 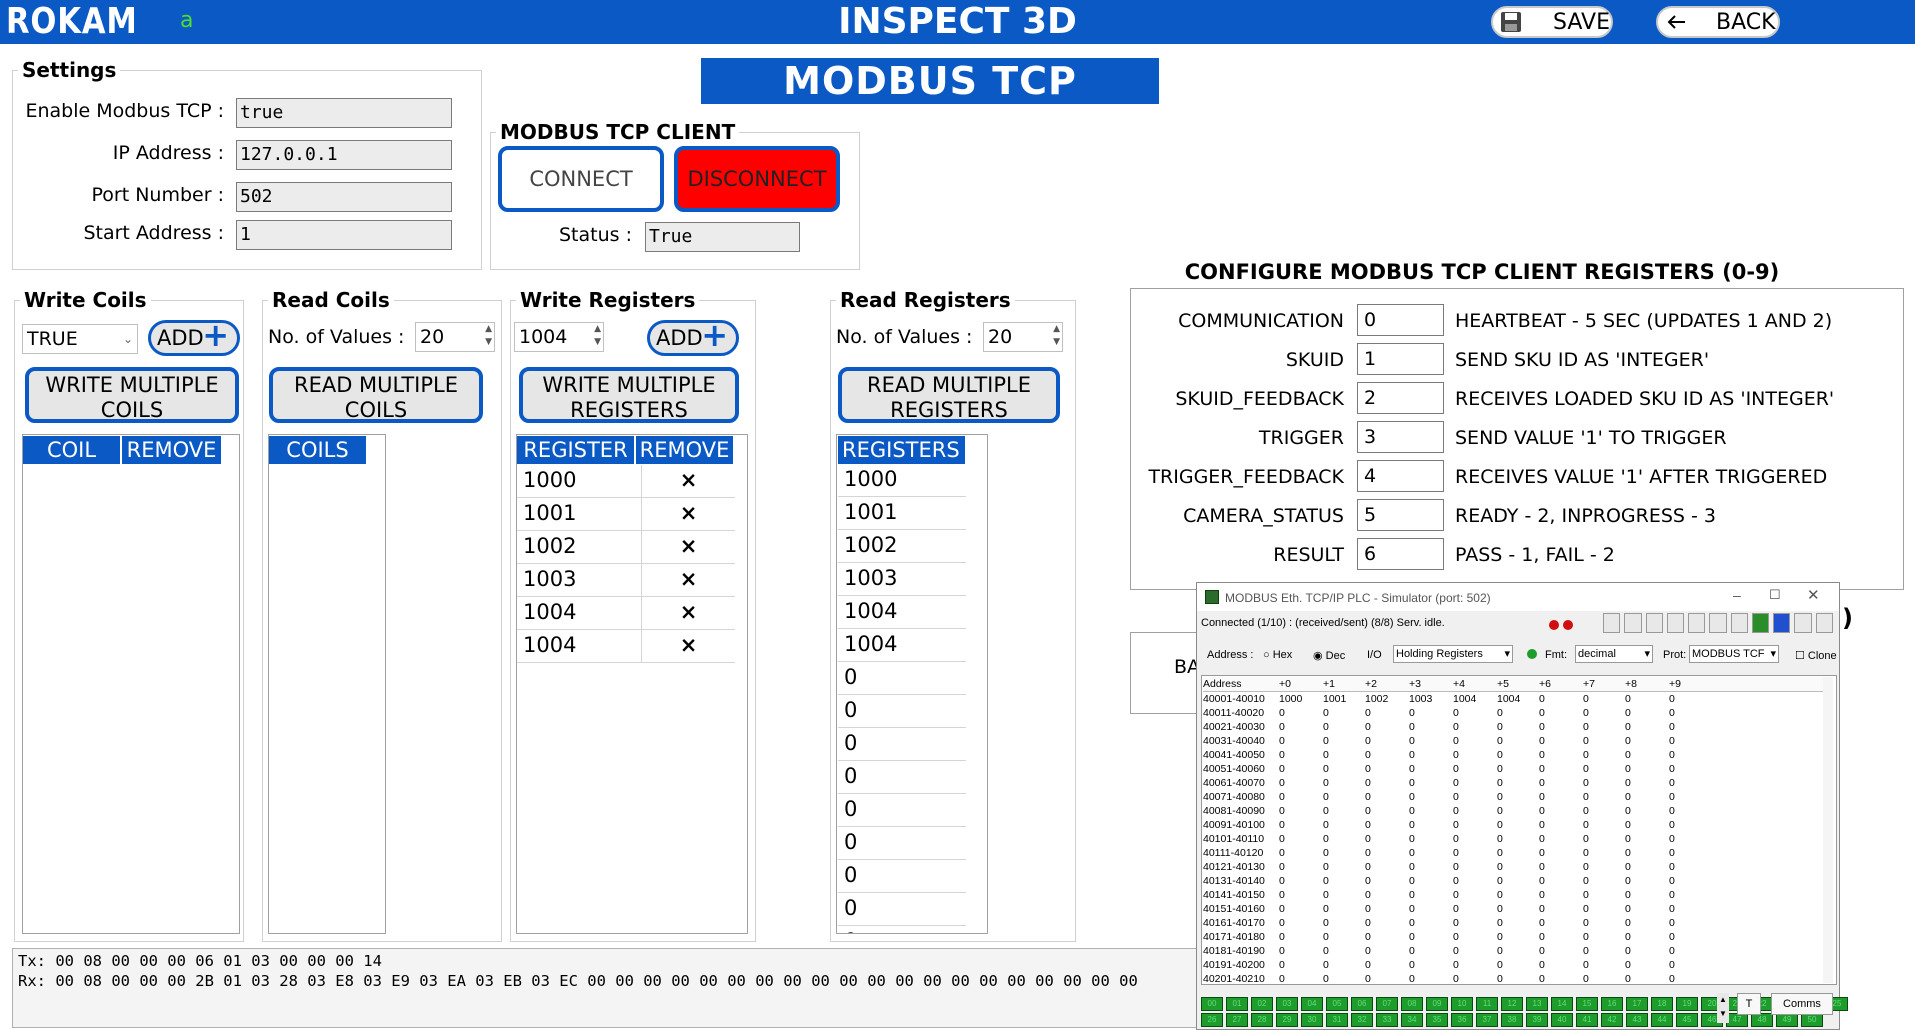 I want to click on io-select: Holding Registers ▾, so click(x=1453, y=654).